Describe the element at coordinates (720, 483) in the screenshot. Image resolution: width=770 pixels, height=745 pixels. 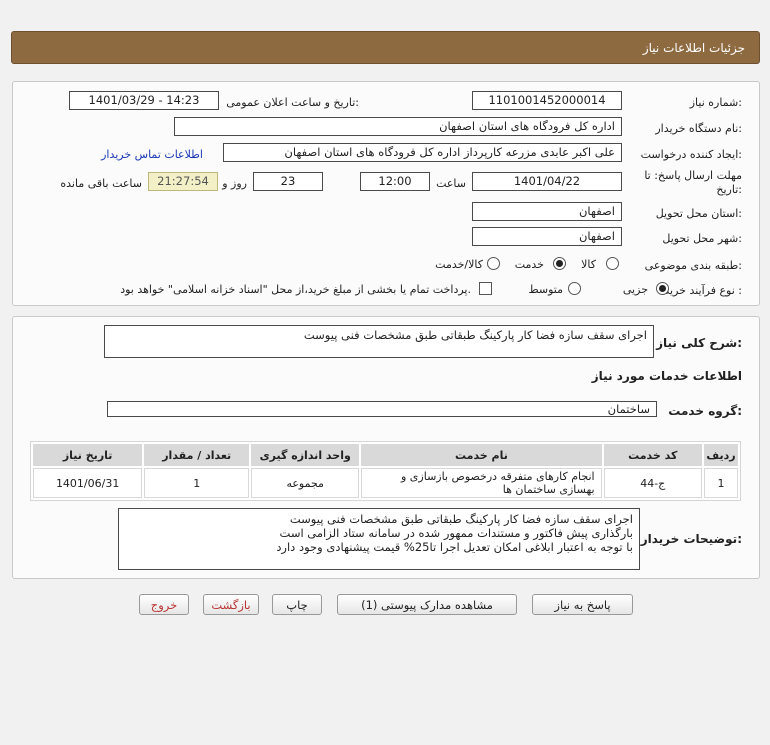
I see `cell-row: 1` at that location.